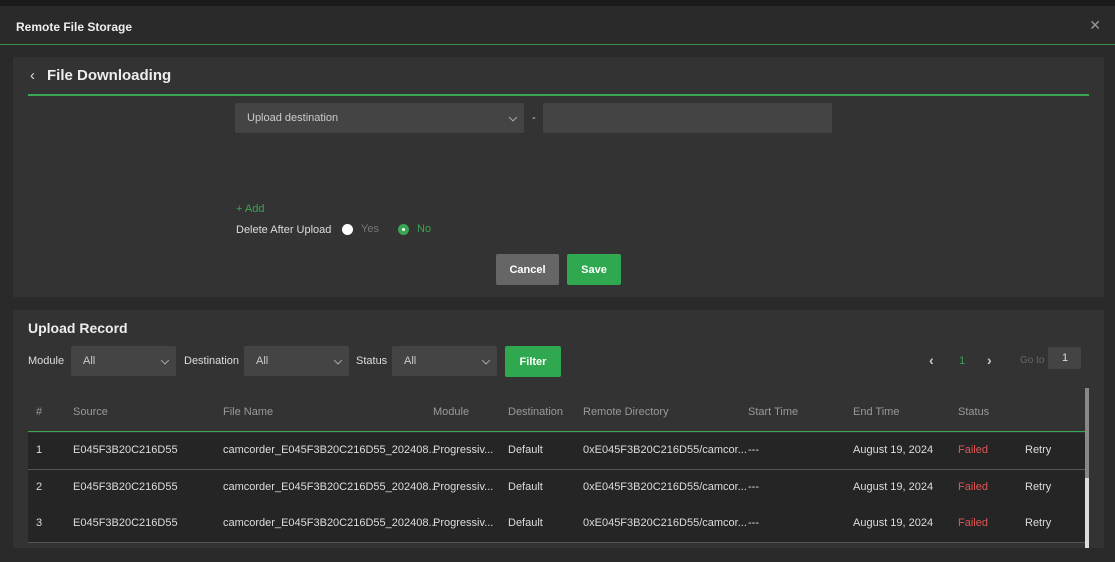 The image size is (1115, 562). Describe the element at coordinates (250, 209) in the screenshot. I see `add-link: + Add` at that location.